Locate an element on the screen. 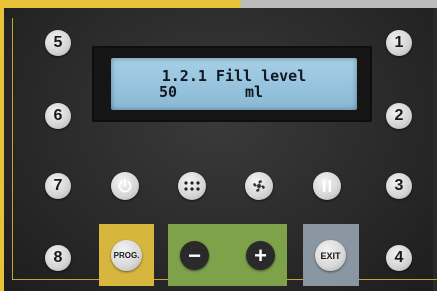 This screenshot has height=291, width=437. fan-button is located at coordinates (259, 186).